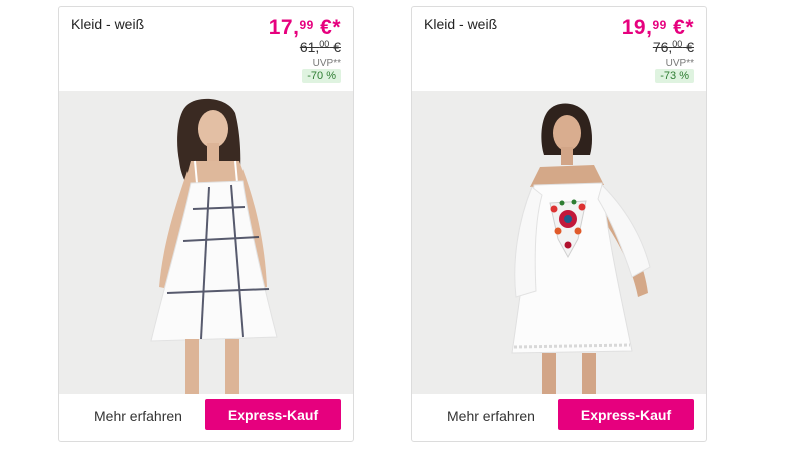 This screenshot has height=473, width=800. I want to click on sale-price-main: 17,, so click(284, 27).